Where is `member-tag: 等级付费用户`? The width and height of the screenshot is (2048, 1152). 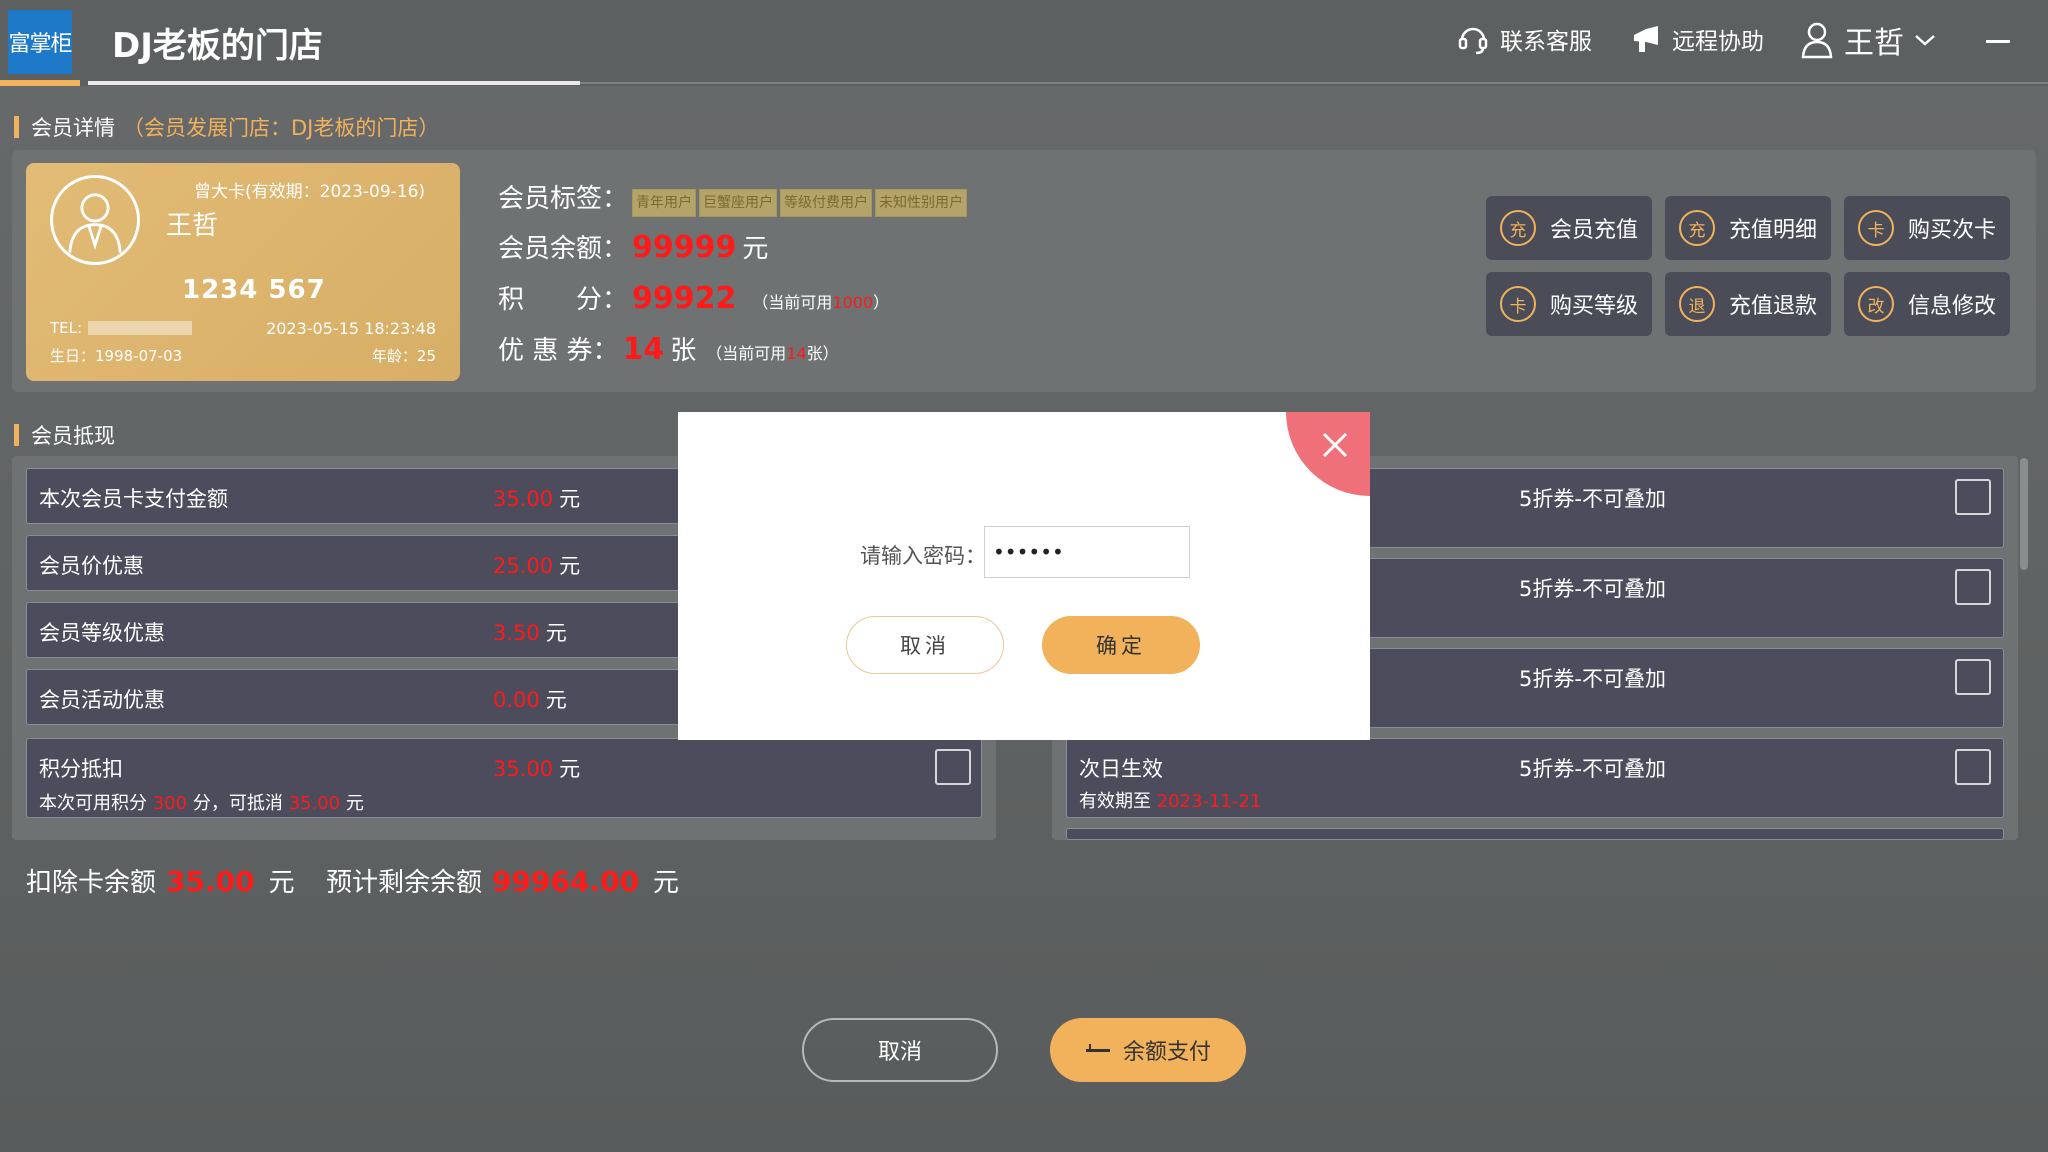
member-tag: 等级付费用户 is located at coordinates (826, 203).